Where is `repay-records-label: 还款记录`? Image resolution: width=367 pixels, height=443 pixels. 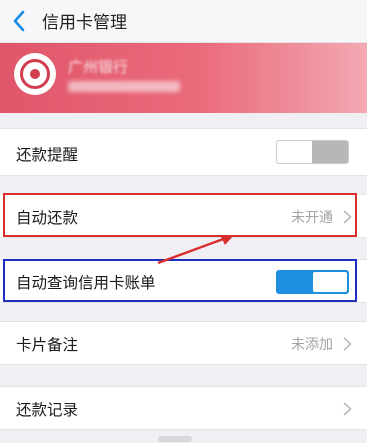 repay-records-label: 还款记录 is located at coordinates (47, 410).